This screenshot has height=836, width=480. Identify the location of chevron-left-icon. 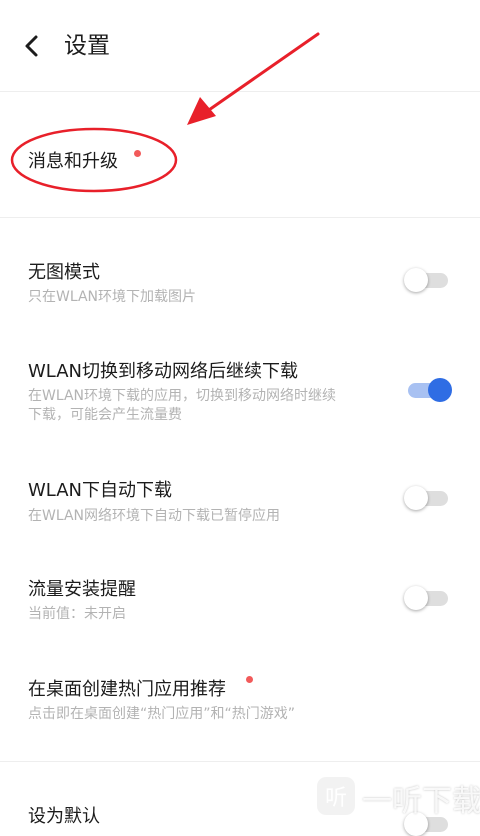
(31, 46).